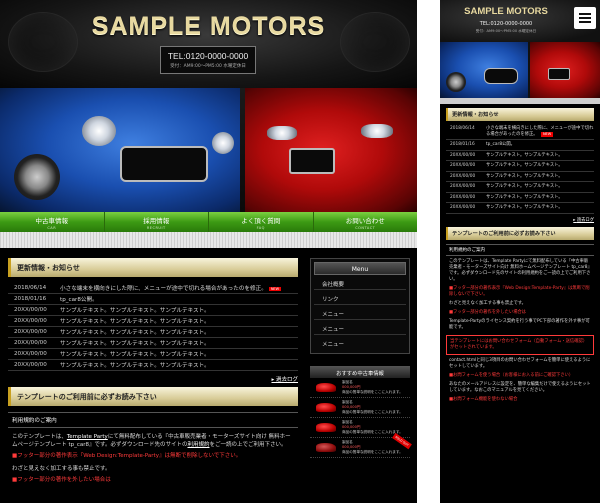 This screenshot has width=600, height=503. Describe the element at coordinates (198, 445) in the screenshot. I see `terms-link: 利用規約` at that location.